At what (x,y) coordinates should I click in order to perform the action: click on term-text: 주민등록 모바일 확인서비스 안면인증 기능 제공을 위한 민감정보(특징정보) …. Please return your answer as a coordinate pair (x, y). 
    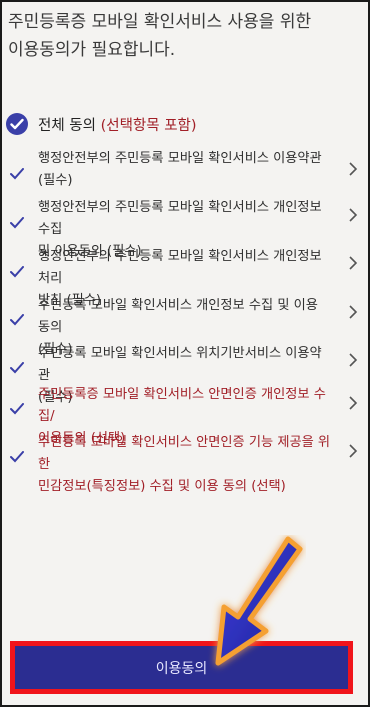
    Looking at the image, I should click on (184, 464).